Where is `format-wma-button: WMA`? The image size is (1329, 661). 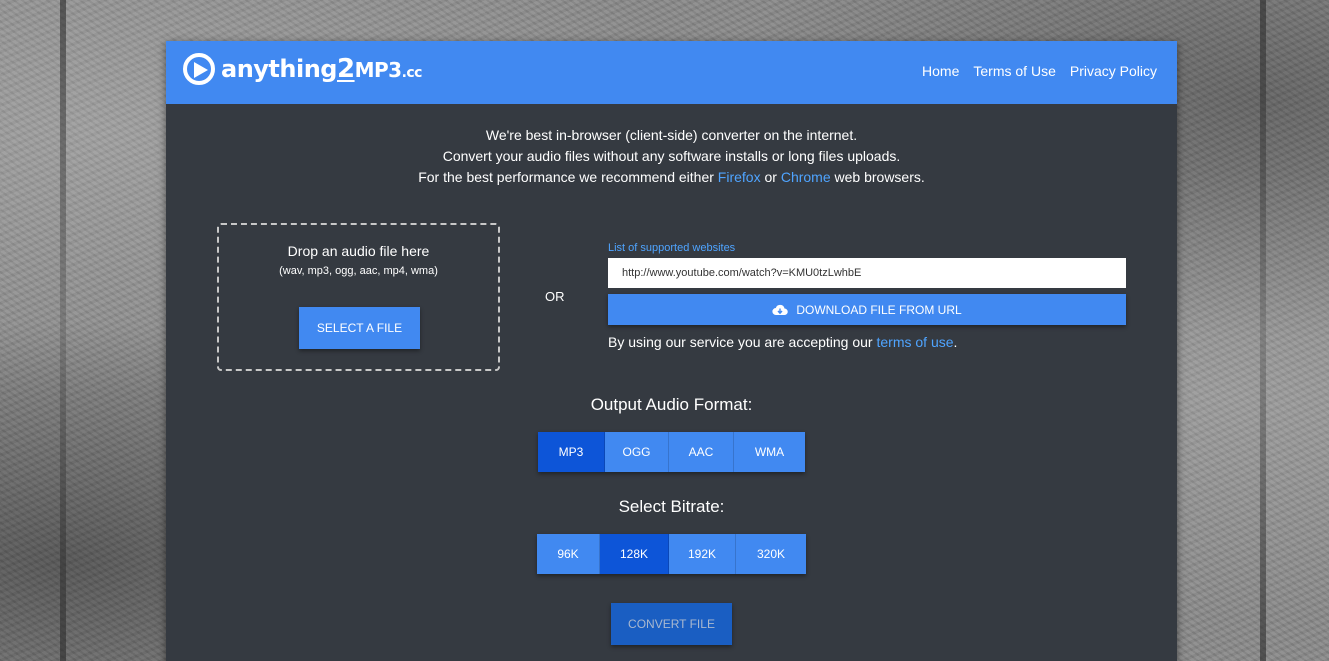 format-wma-button: WMA is located at coordinates (769, 452).